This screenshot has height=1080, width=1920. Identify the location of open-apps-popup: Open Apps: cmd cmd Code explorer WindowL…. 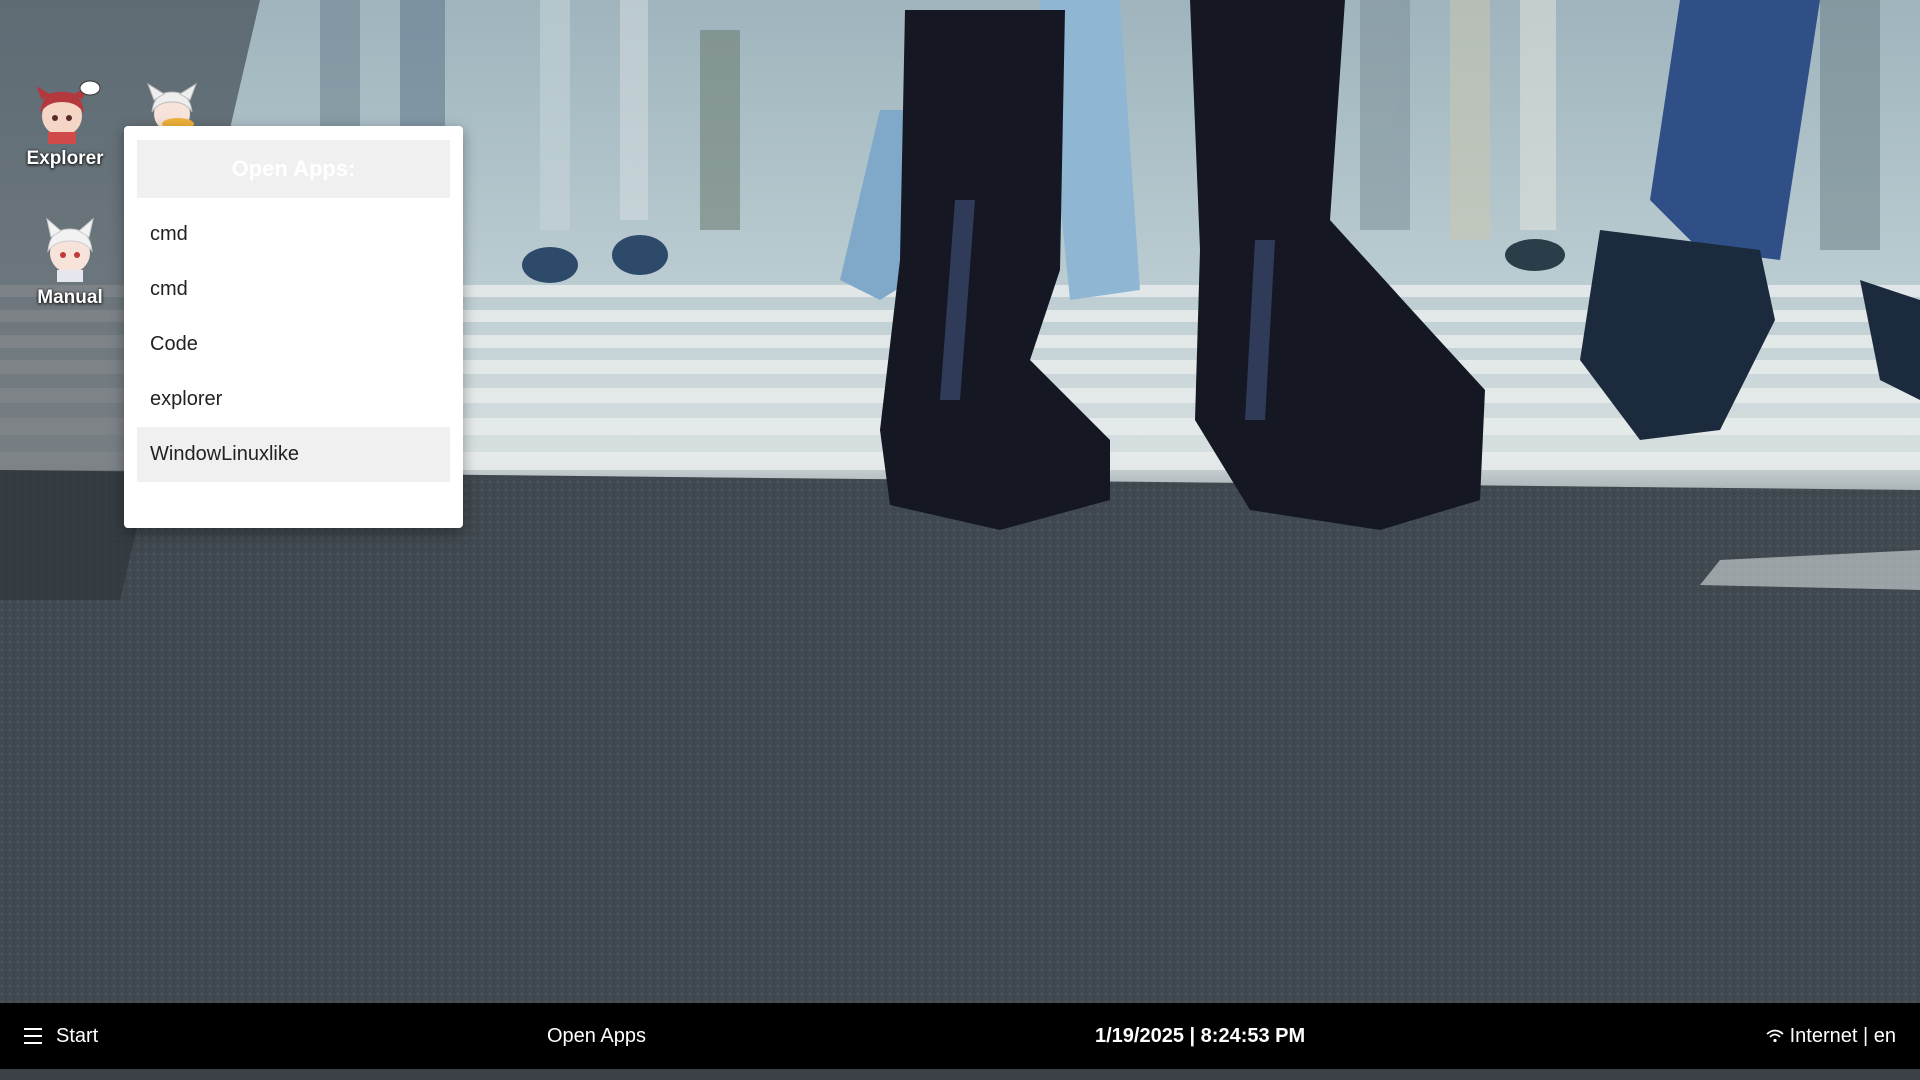
(293, 327).